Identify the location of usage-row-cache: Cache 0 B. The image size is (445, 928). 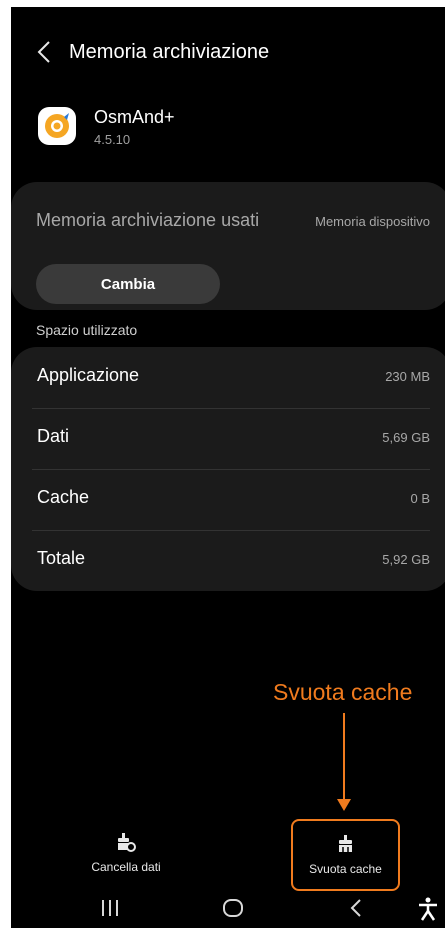
(231, 500).